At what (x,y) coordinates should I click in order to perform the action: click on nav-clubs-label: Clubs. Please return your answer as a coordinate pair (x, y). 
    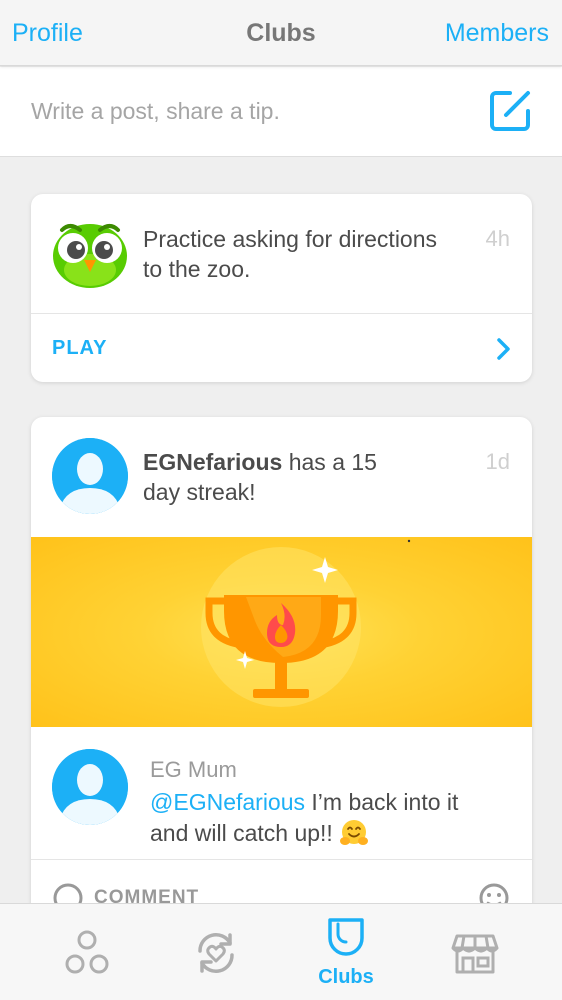
    Looking at the image, I should click on (346, 977).